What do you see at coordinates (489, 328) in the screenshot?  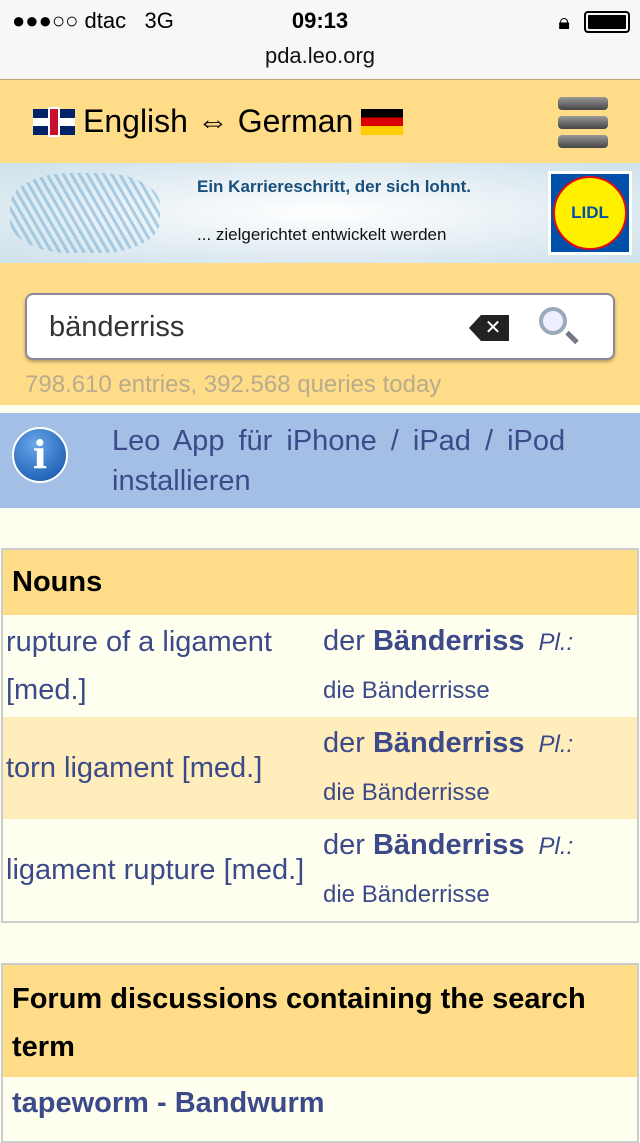 I see `clear-icon: ✕` at bounding box center [489, 328].